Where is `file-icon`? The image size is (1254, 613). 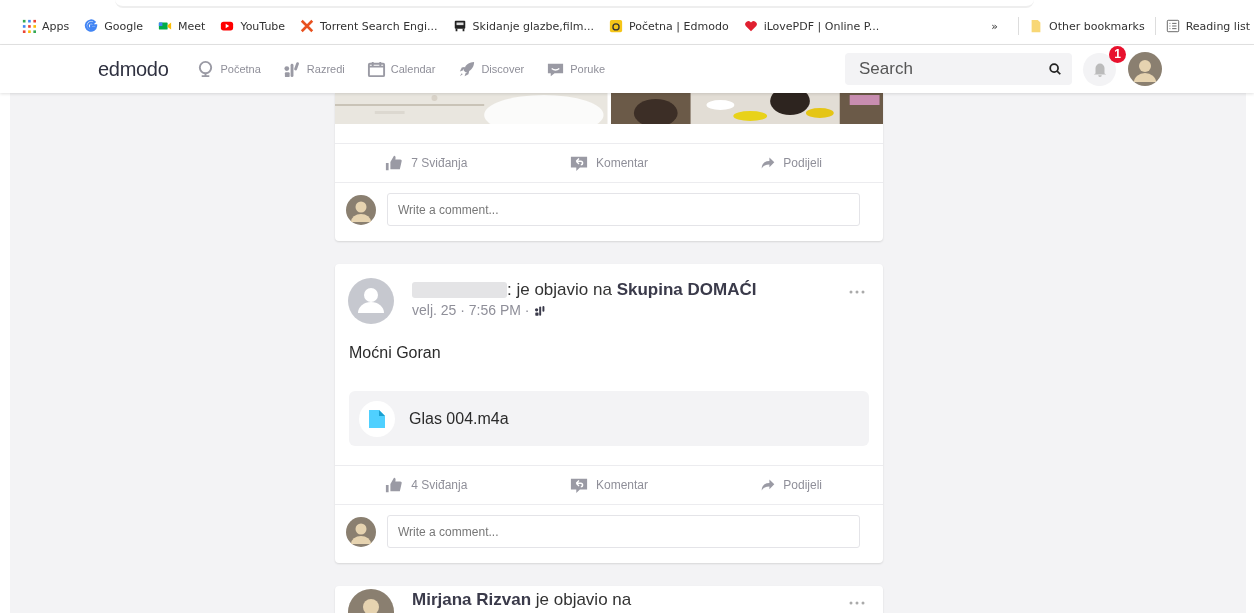
file-icon is located at coordinates (377, 418).